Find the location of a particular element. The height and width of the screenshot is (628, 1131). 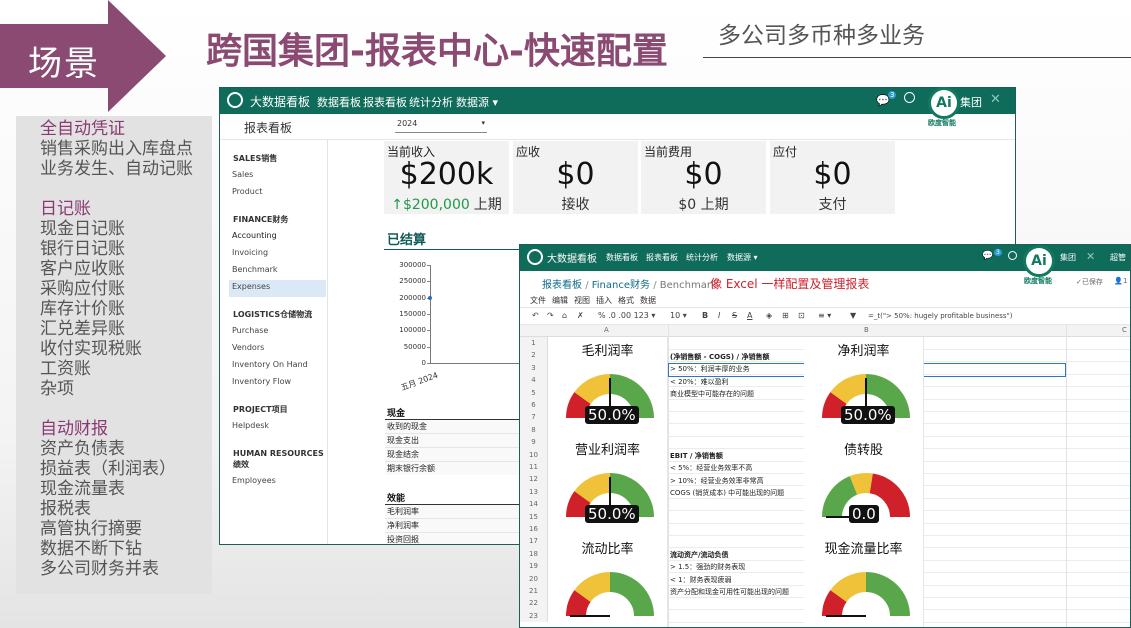

sheet-menu-item: 文件 is located at coordinates (538, 300).